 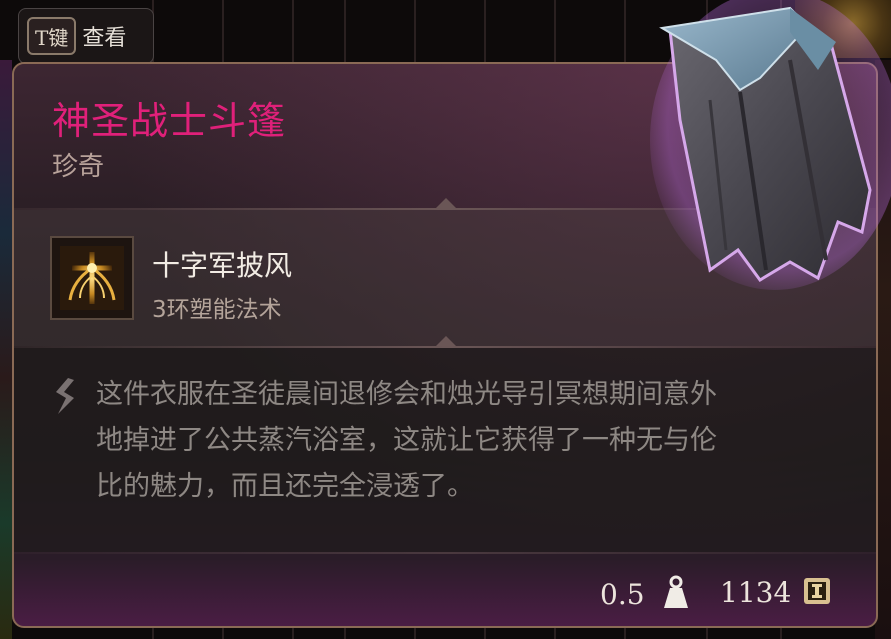 I want to click on spell-level-school: 3环塑能法术, so click(x=217, y=310).